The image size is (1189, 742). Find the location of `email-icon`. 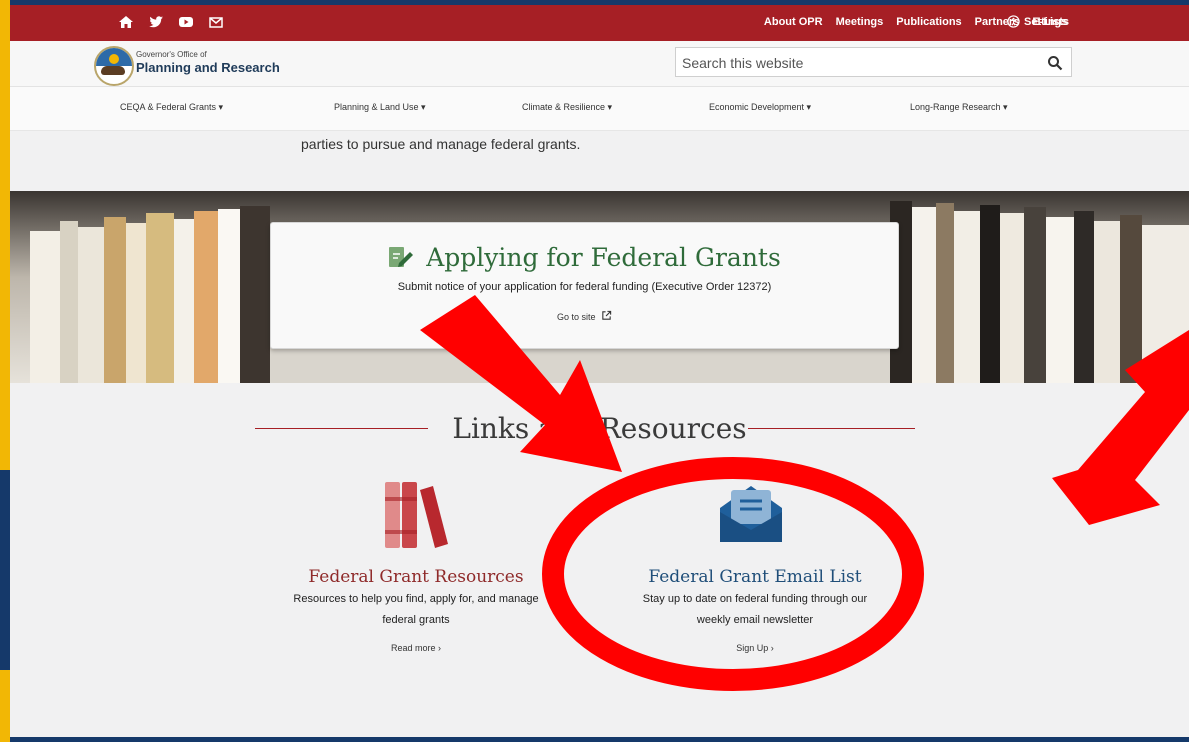

email-icon is located at coordinates (216, 22).